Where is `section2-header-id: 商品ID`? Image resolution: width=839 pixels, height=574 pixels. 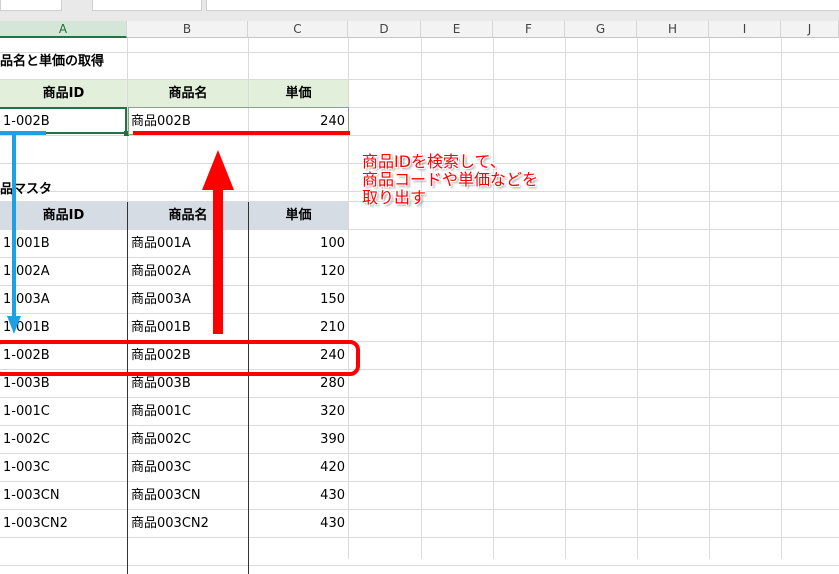
section2-header-id: 商品ID is located at coordinates (63, 215).